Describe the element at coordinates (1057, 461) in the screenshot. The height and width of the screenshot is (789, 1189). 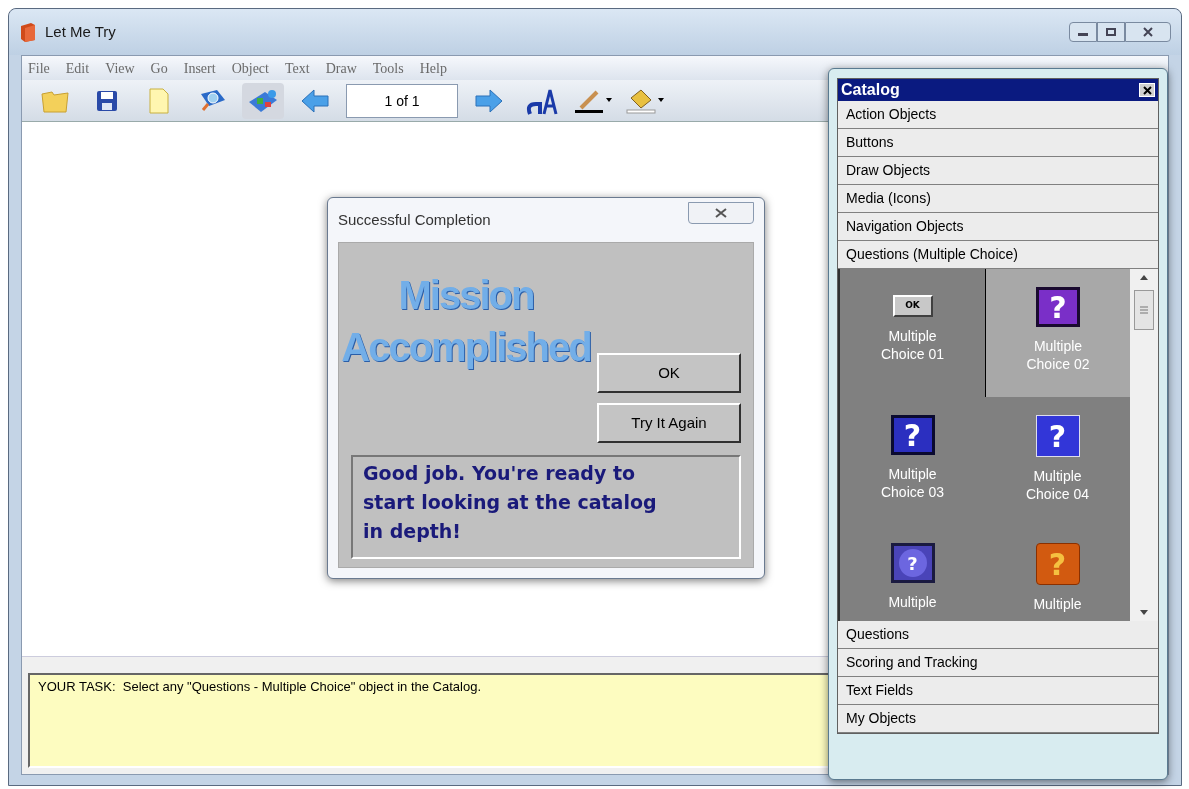
I see `catalog-item: ? Multiple Choice 04` at that location.